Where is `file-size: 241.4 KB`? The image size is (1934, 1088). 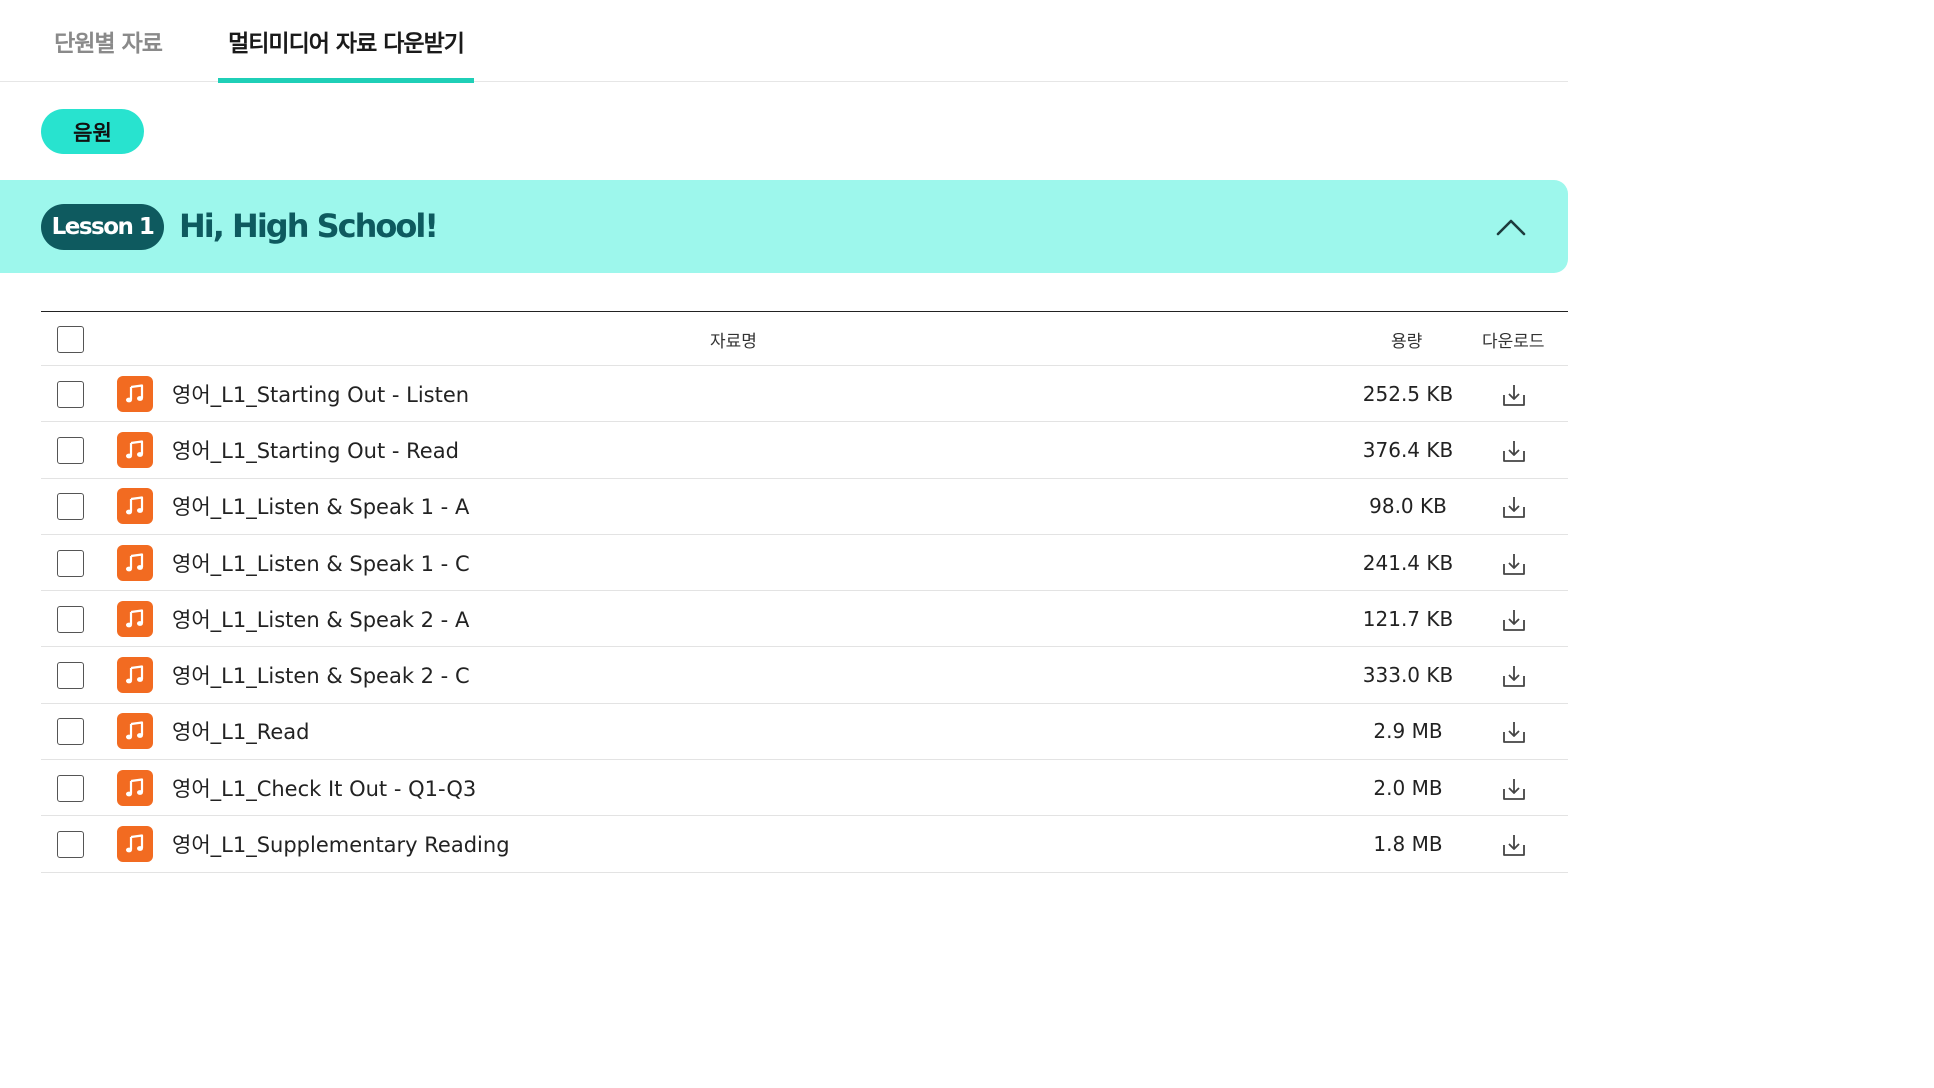 file-size: 241.4 KB is located at coordinates (1408, 562).